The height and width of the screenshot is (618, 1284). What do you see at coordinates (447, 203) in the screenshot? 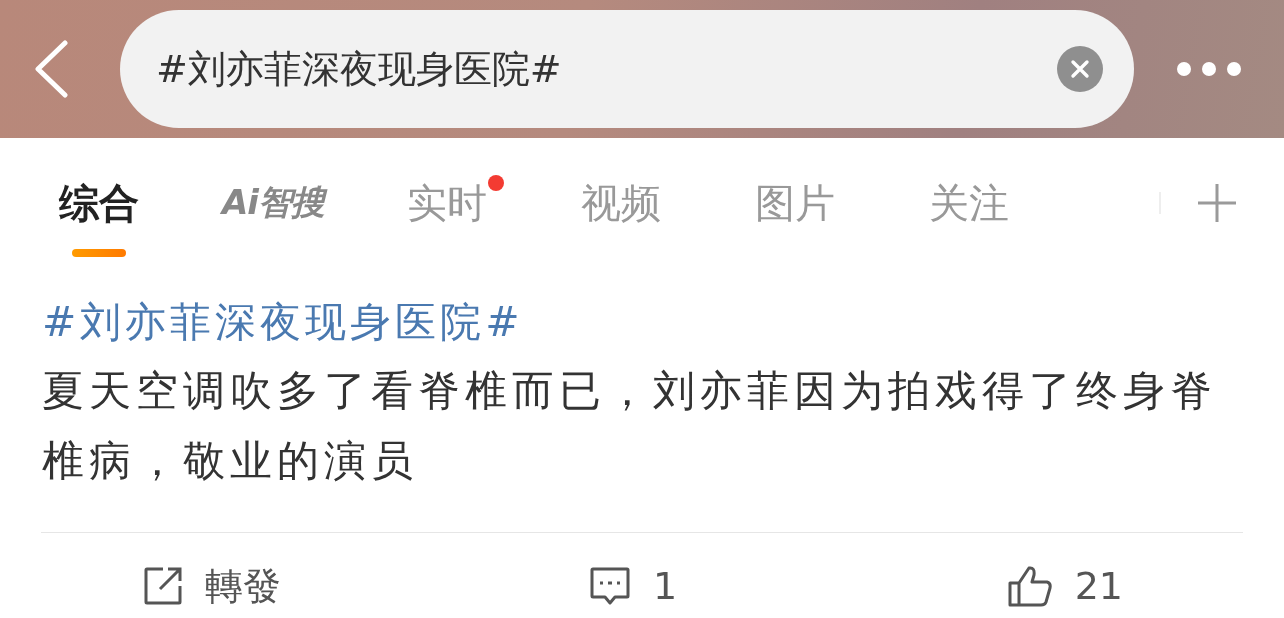
I see `tab: 实时` at bounding box center [447, 203].